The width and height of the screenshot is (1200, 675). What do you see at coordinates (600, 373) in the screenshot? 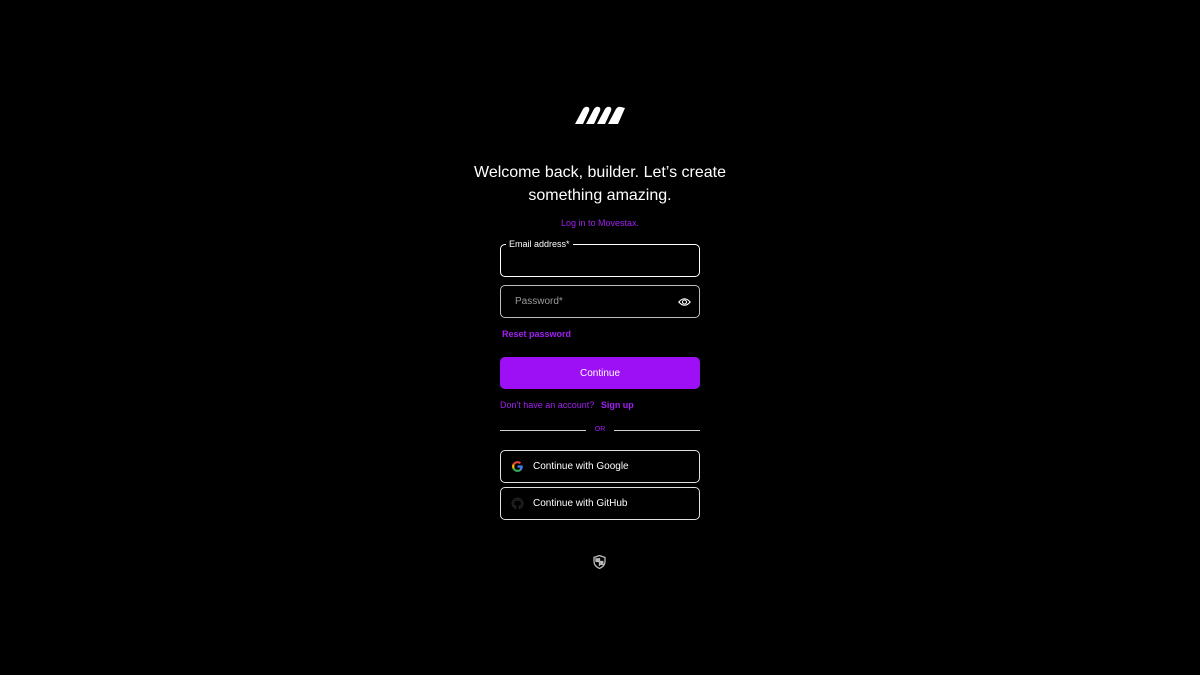
I see `continue-button: Continue` at bounding box center [600, 373].